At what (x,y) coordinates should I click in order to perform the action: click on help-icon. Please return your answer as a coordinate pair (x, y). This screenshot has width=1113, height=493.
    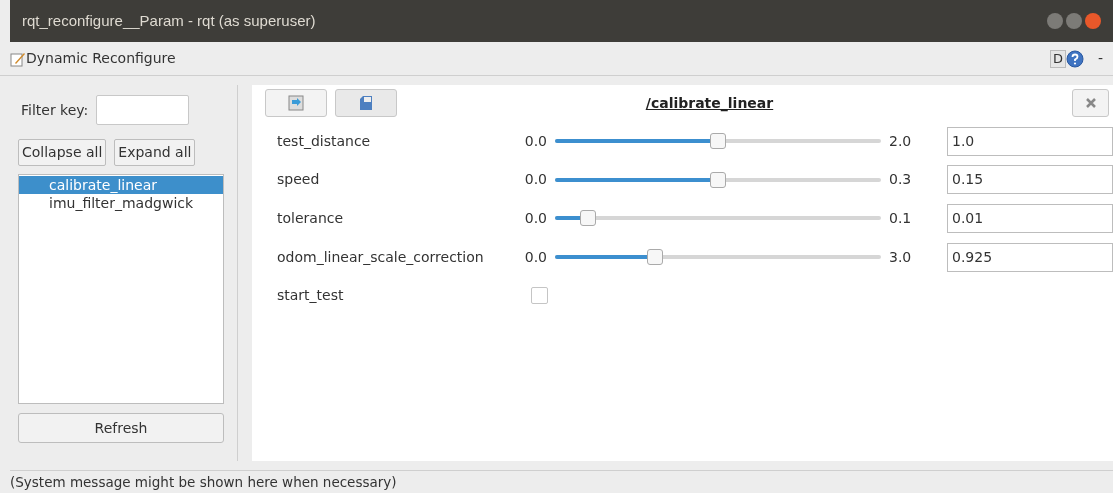
    Looking at the image, I should click on (1074, 58).